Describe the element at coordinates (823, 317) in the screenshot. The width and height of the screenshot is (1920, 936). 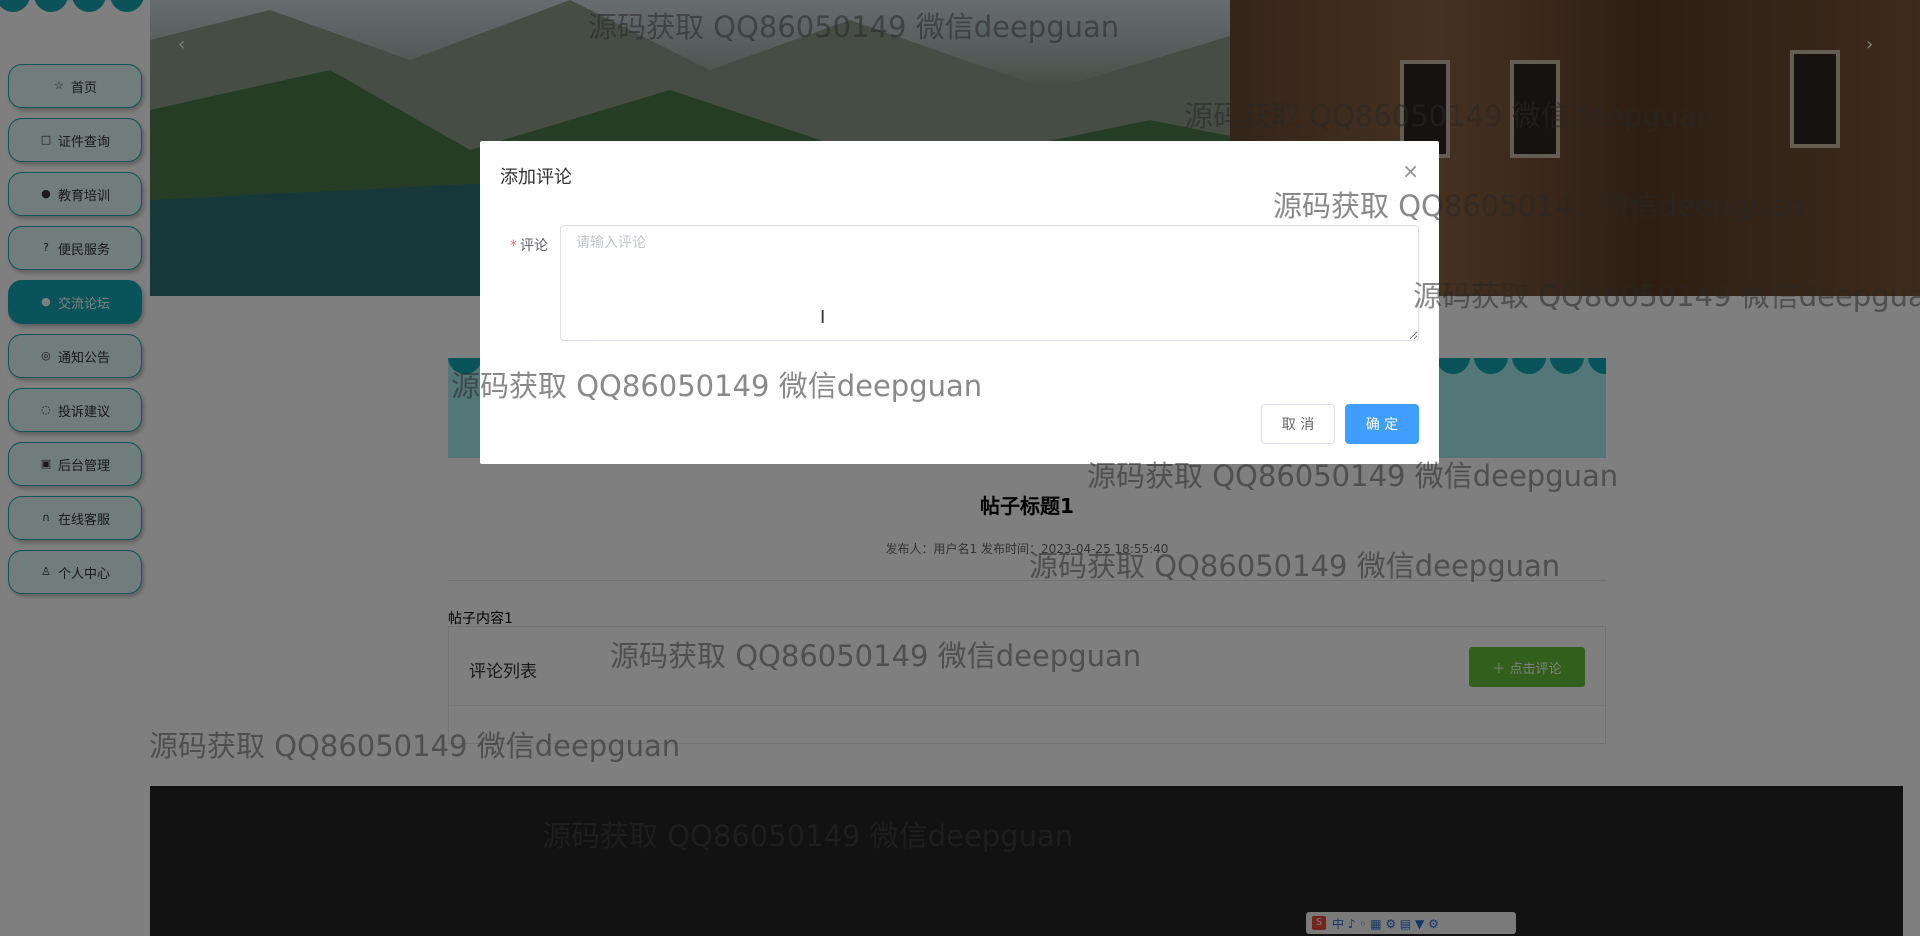
I see `text-cursor-icon: I` at that location.